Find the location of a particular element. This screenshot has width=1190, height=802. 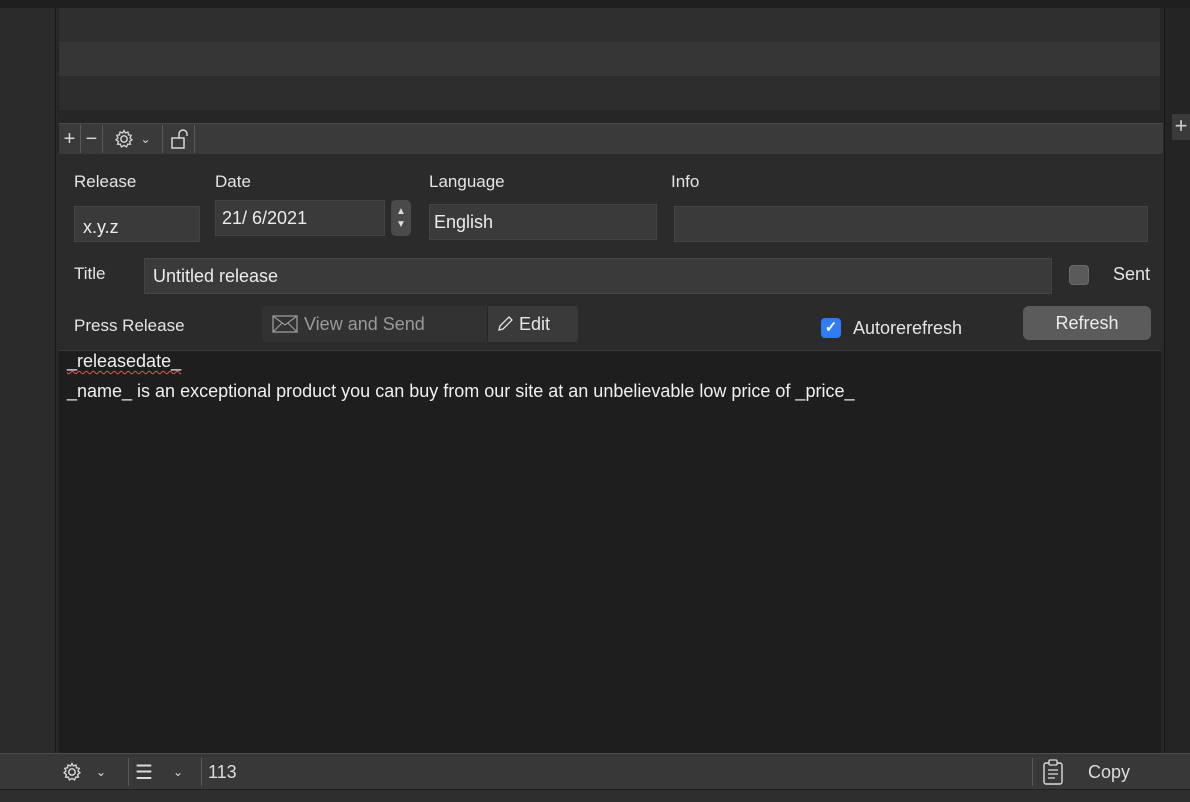

edit-button: Edit is located at coordinates (533, 324).